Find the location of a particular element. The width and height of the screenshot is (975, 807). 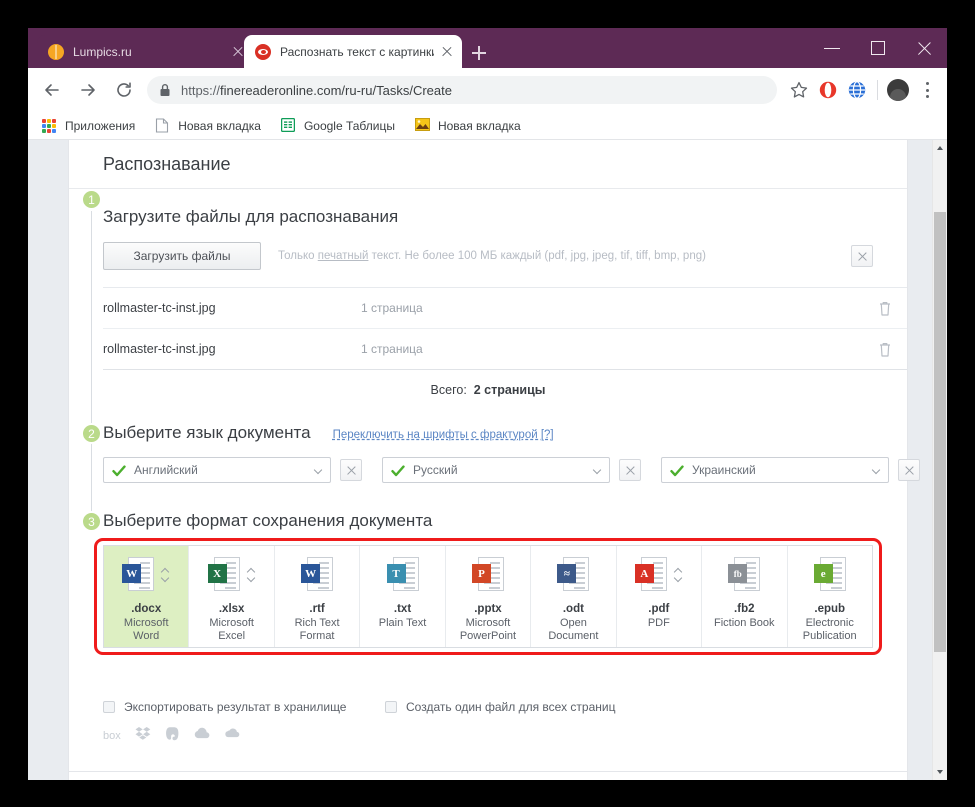

scroll-down-arrow-icon is located at coordinates (940, 772).